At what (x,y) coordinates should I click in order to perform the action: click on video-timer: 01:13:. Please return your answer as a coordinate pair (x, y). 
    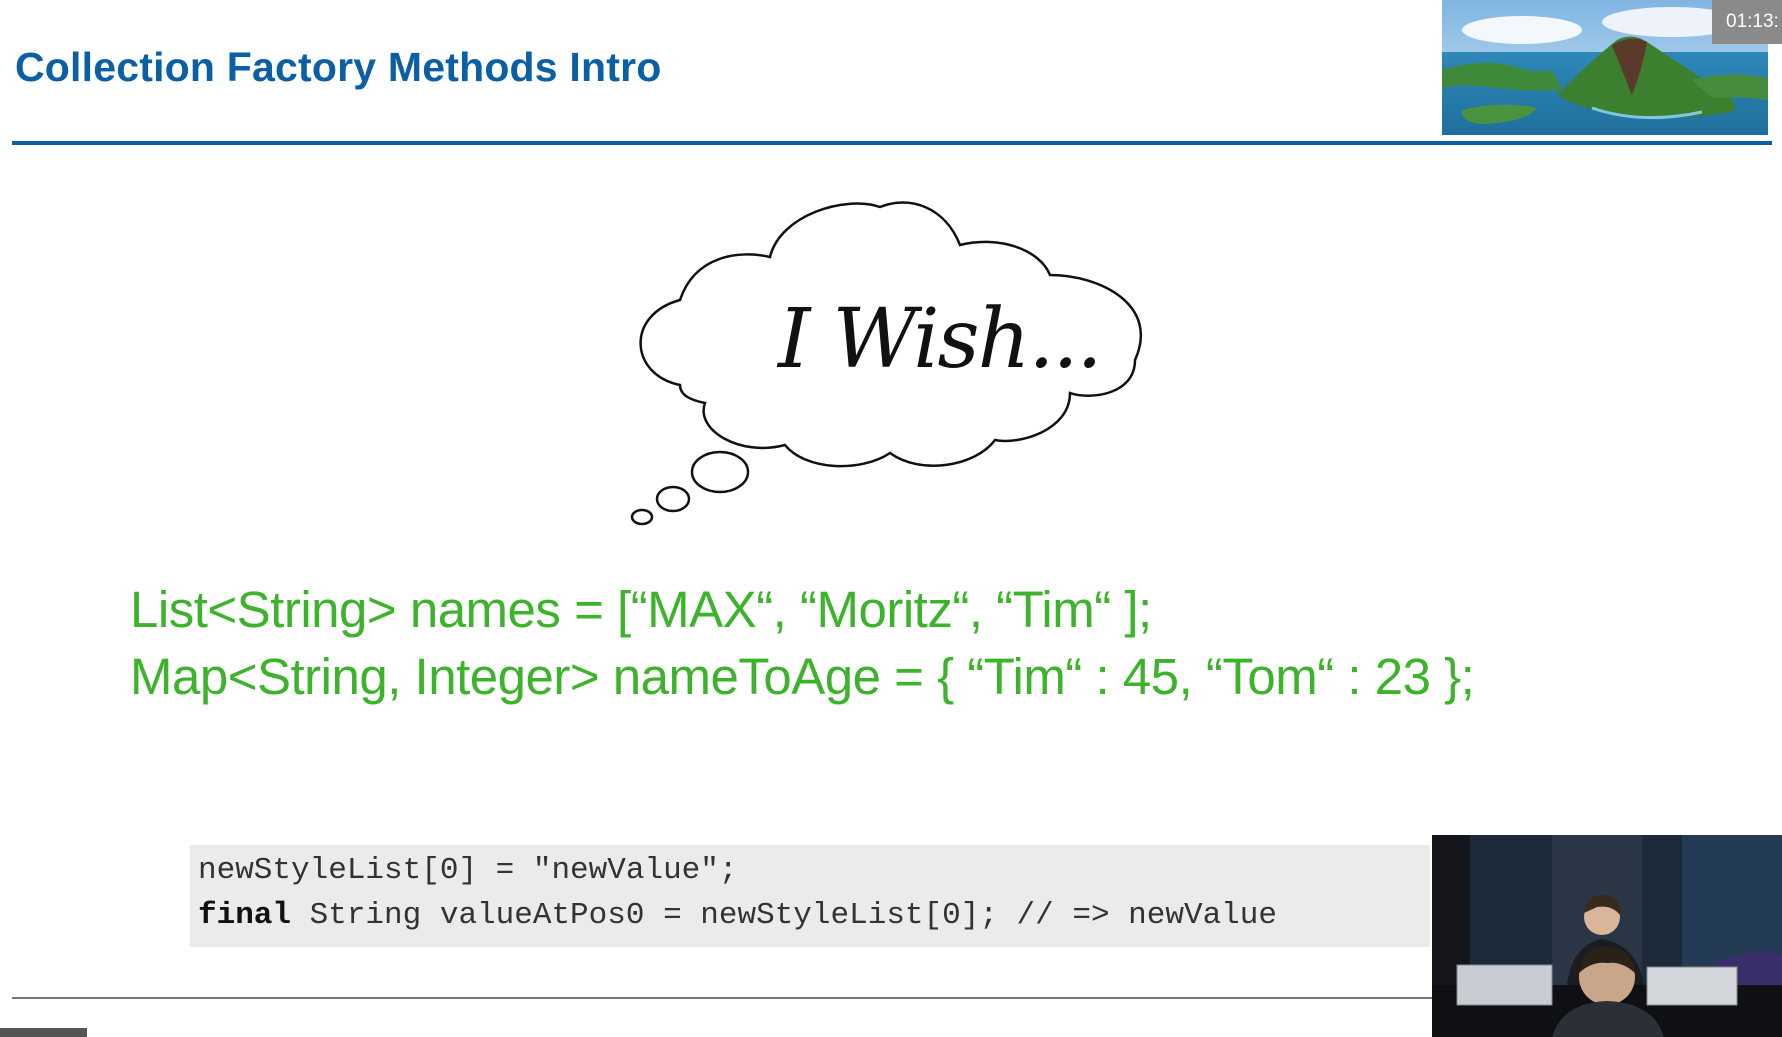
    Looking at the image, I should click on (1747, 22).